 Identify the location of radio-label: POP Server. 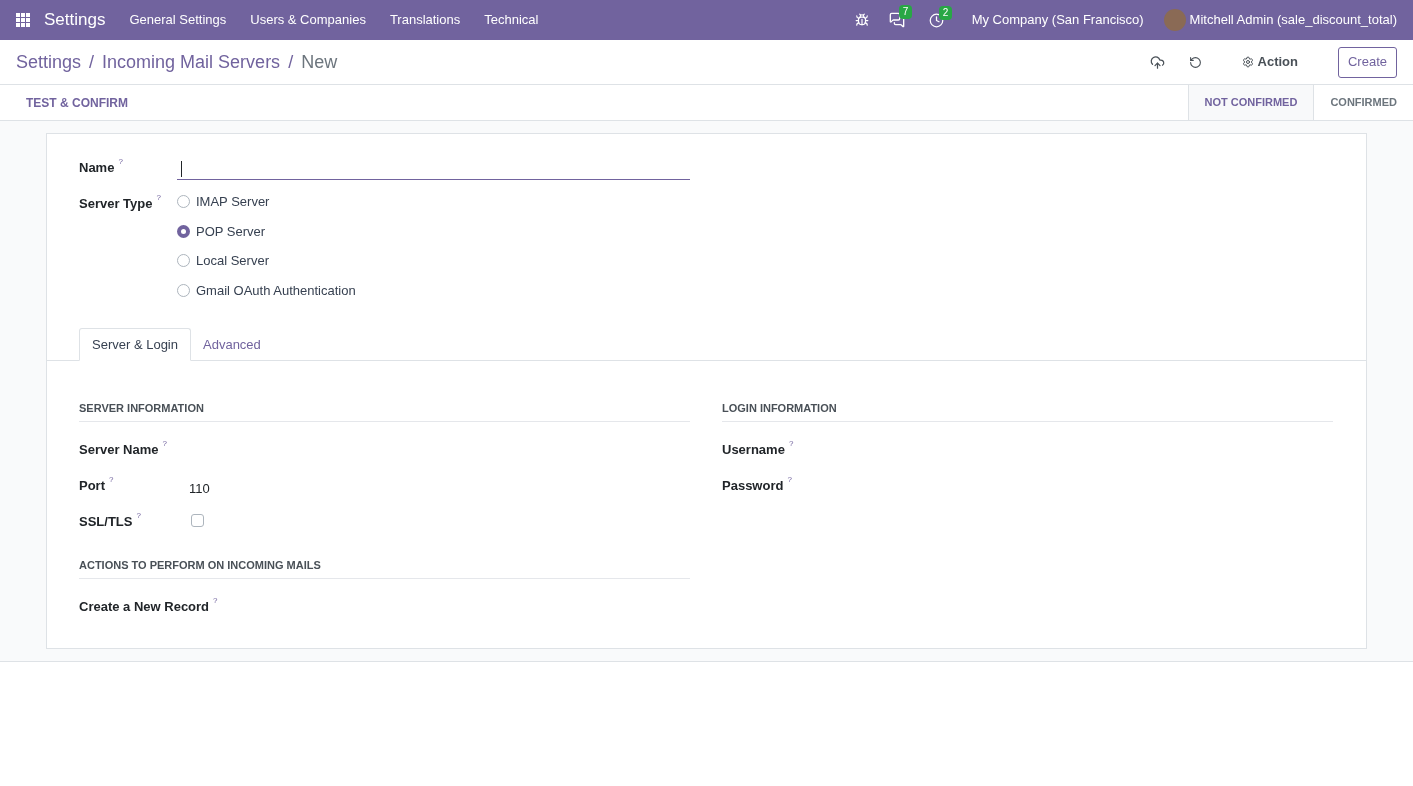
(231, 231).